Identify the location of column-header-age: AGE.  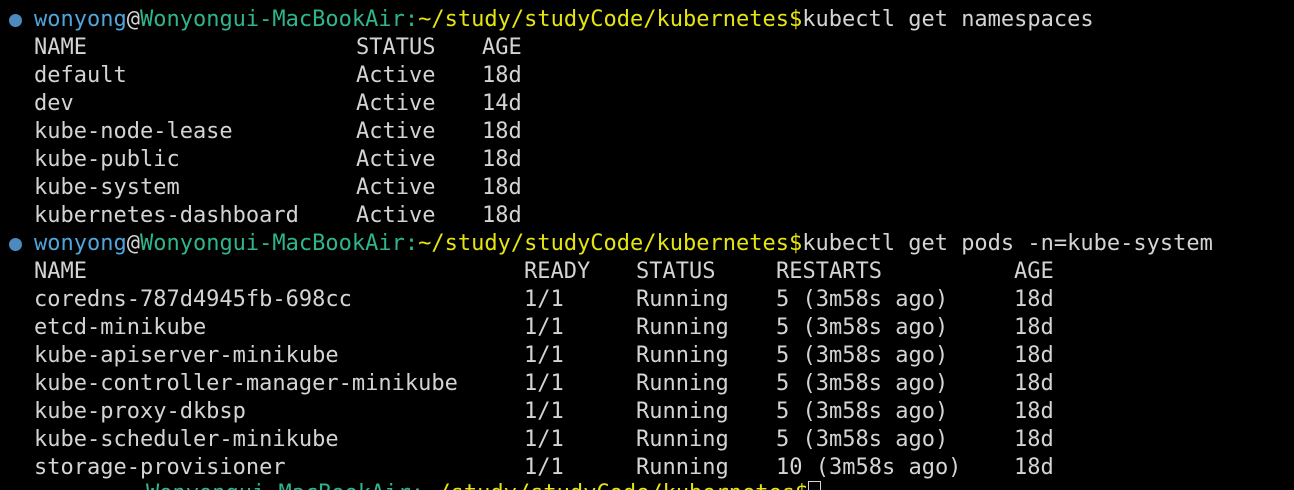
(502, 47).